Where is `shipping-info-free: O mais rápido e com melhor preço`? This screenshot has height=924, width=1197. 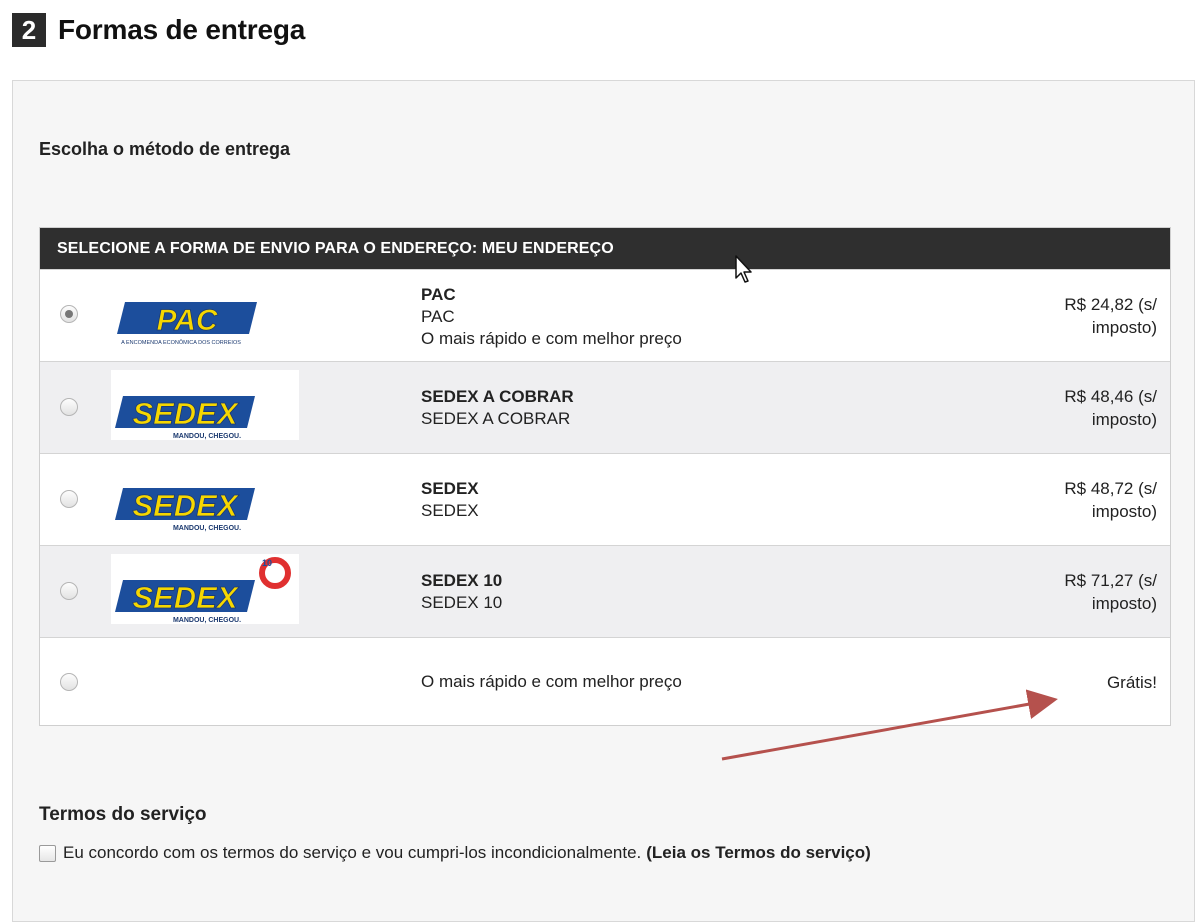
shipping-info-free: O mais rápido e com melhor preço is located at coordinates (551, 682).